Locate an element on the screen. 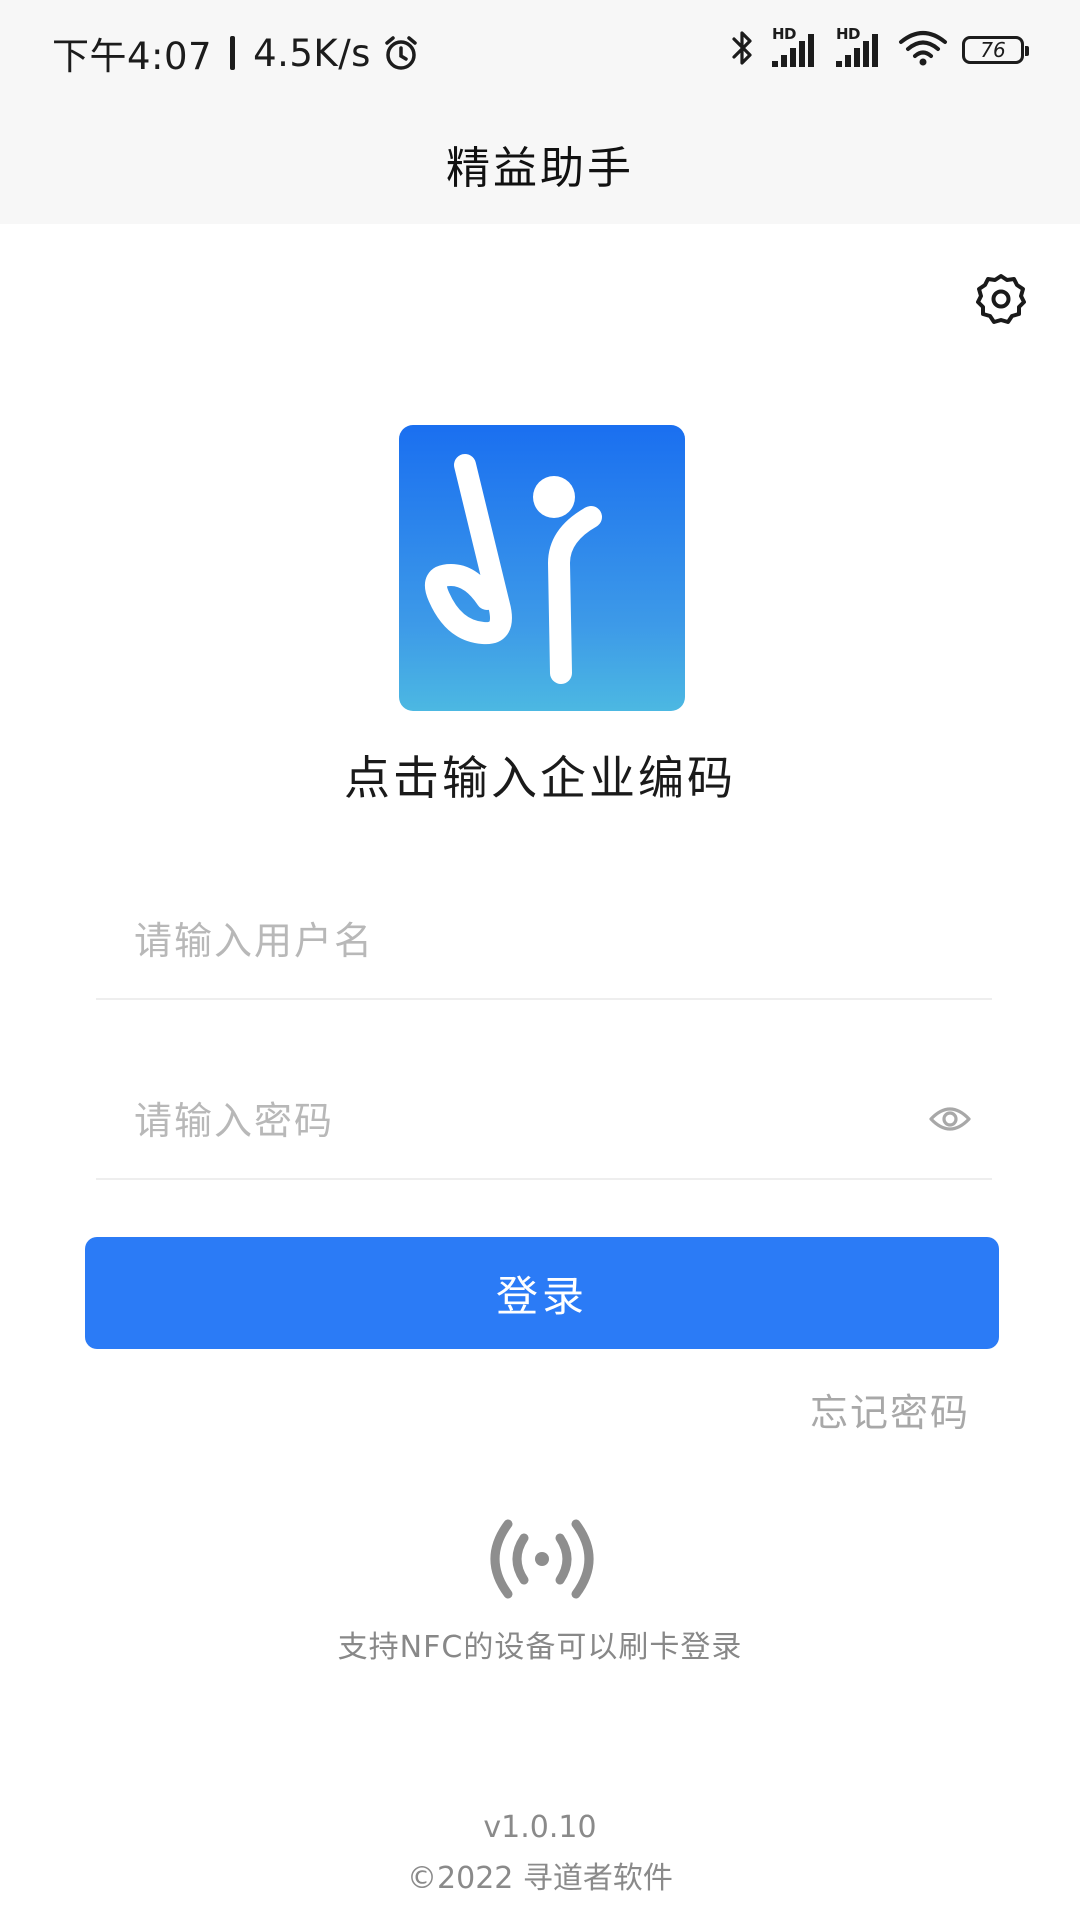 Image resolution: width=1080 pixels, height=1920 pixels. app-logo is located at coordinates (542, 568).